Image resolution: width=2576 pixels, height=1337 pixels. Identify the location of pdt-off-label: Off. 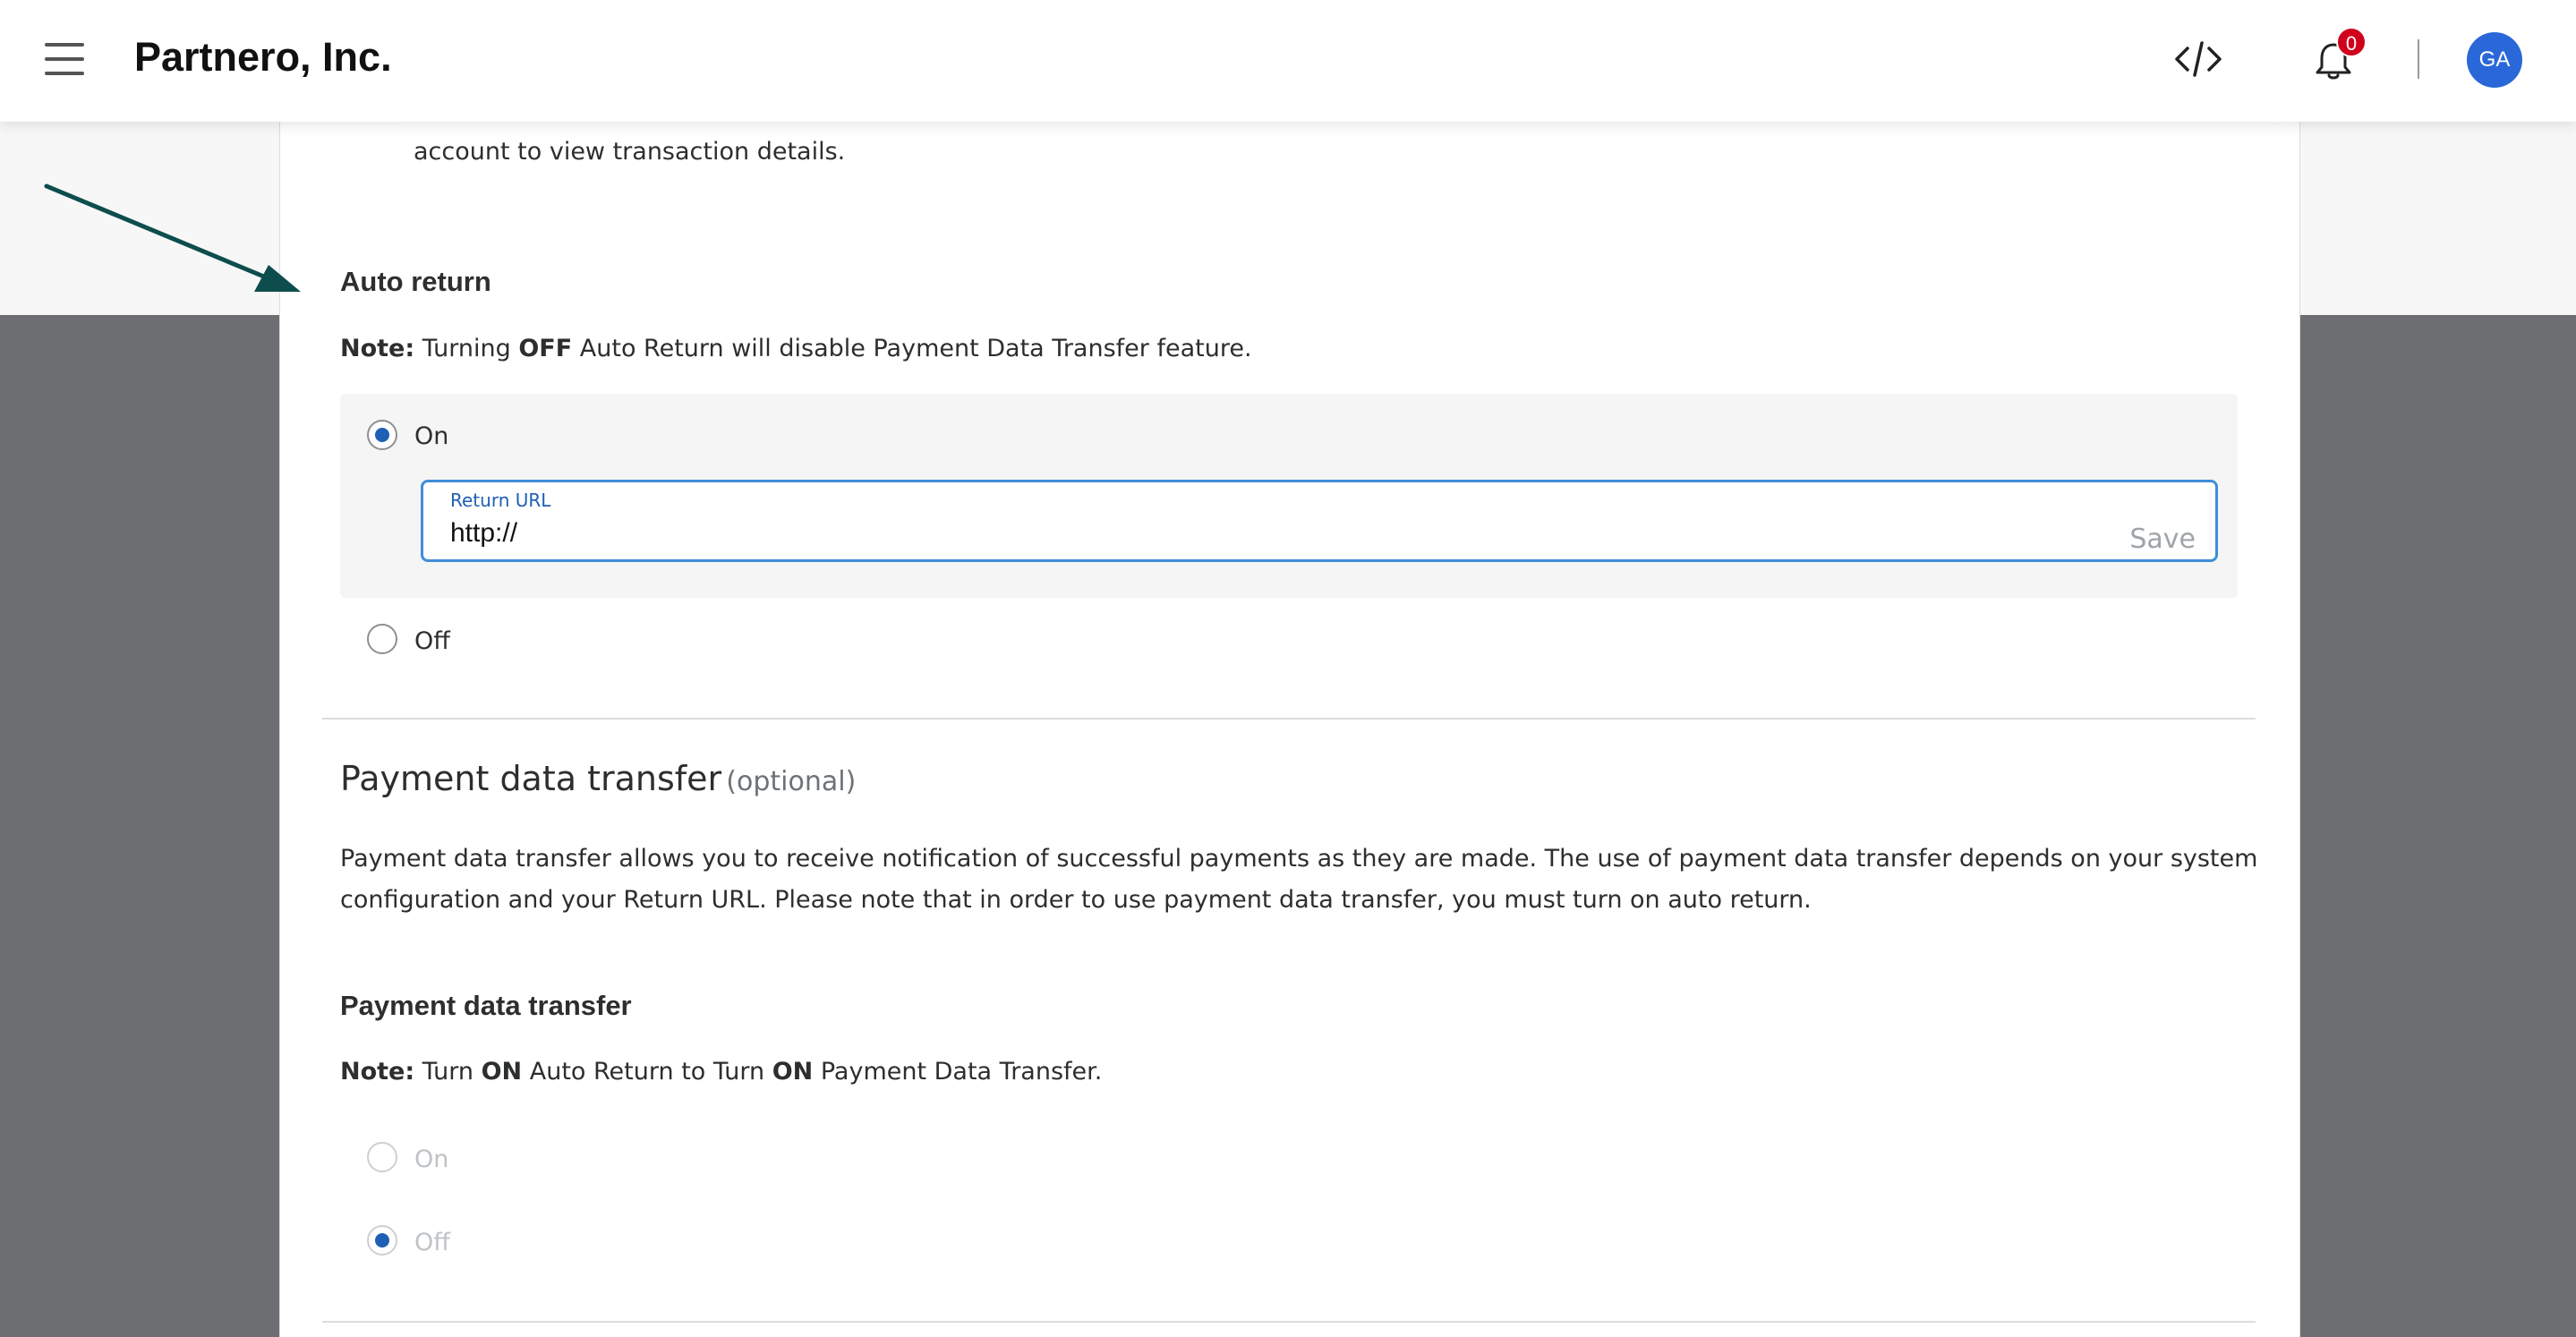
(432, 1242).